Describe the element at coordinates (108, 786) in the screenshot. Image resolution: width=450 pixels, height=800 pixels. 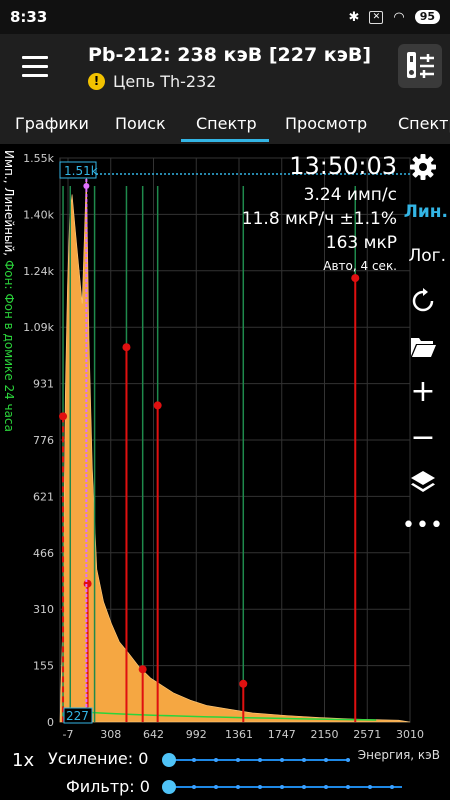
I see `filter-label: Фильтр: 0` at that location.